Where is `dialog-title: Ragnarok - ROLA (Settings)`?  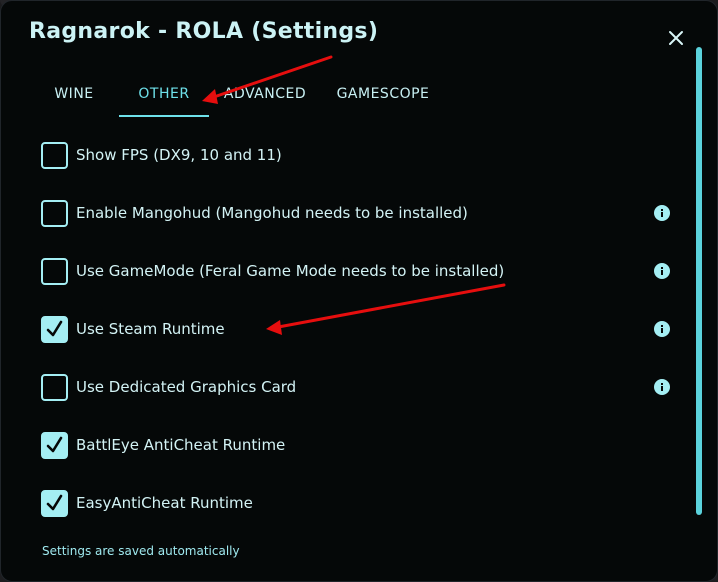 dialog-title: Ragnarok - ROLA (Settings) is located at coordinates (204, 31).